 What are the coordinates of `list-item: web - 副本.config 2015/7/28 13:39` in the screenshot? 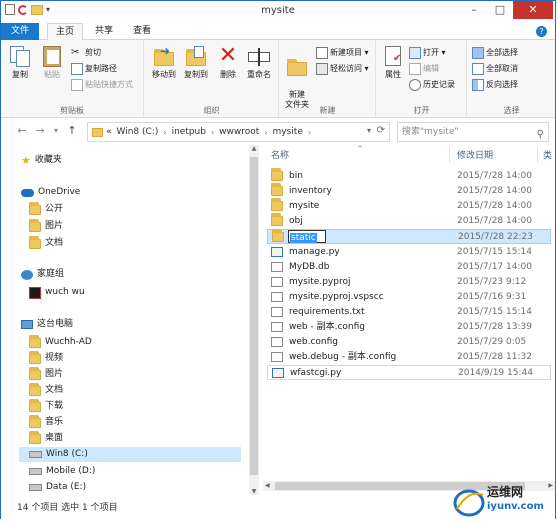 It's located at (409, 327).